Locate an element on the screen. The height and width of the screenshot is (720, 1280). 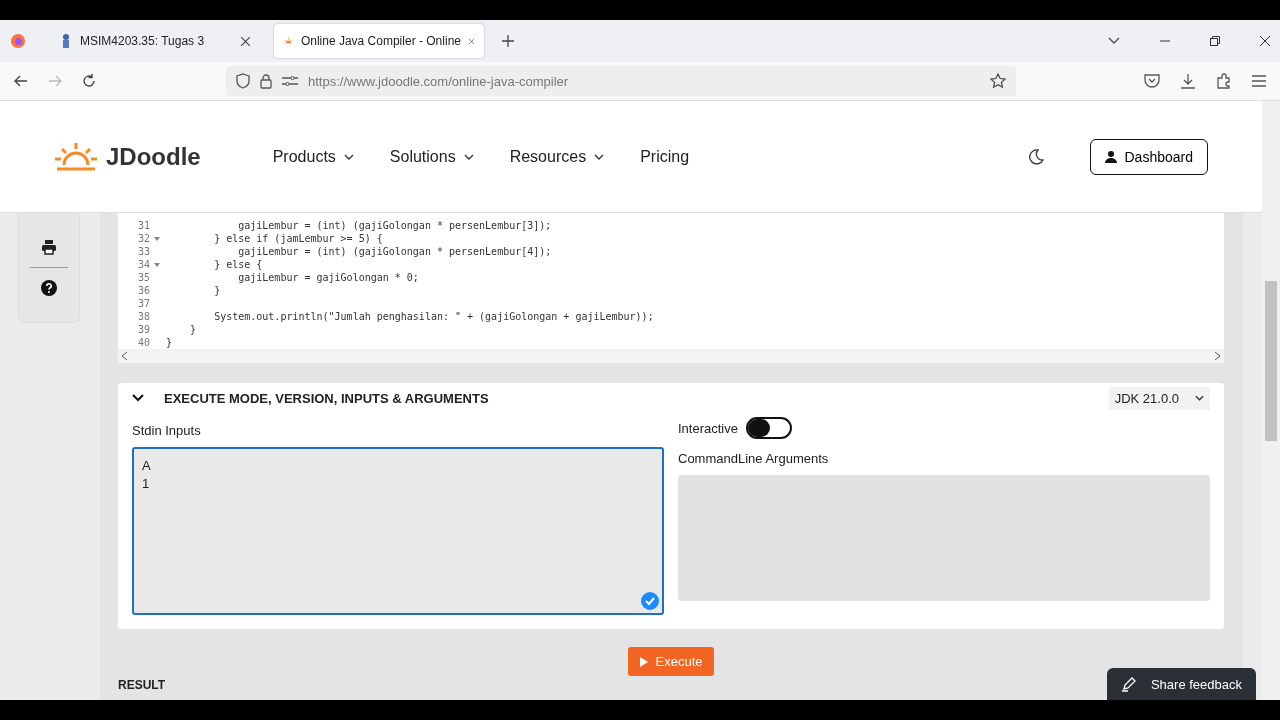
code-line: gajiLembur = (int) (gajiGolongan * persenLembur[3]); is located at coordinates (394, 225).